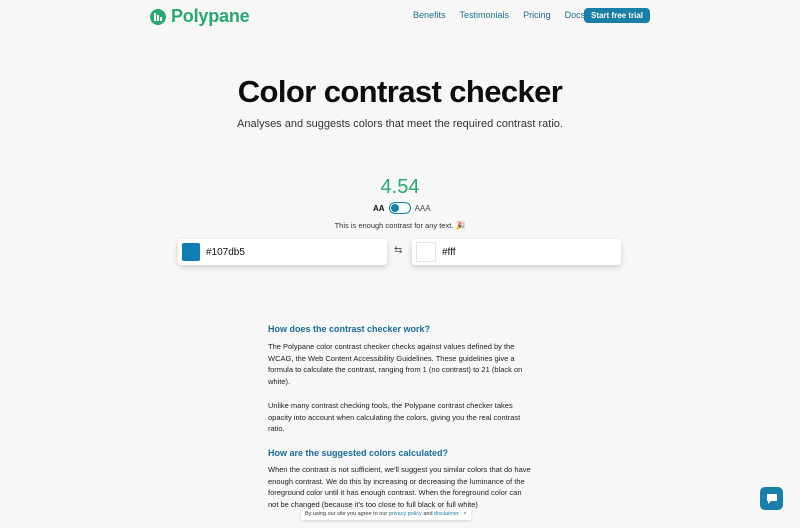 This screenshot has height=528, width=800. I want to click on level-aaa-label: AAA, so click(422, 208).